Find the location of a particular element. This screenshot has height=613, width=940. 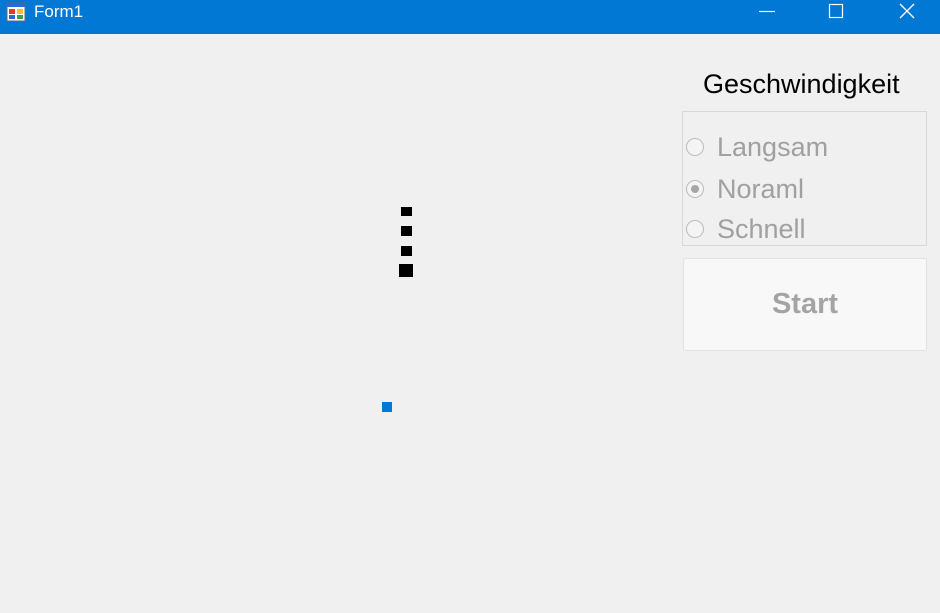

window-title: Form1 is located at coordinates (59, 11).